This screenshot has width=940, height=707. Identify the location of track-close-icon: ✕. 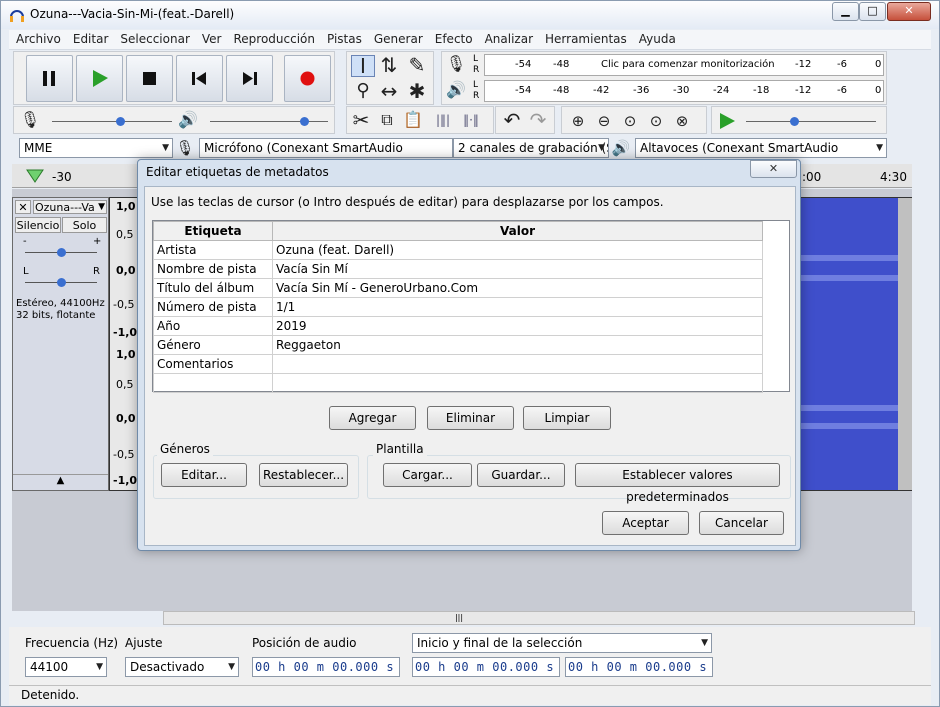
(23, 207).